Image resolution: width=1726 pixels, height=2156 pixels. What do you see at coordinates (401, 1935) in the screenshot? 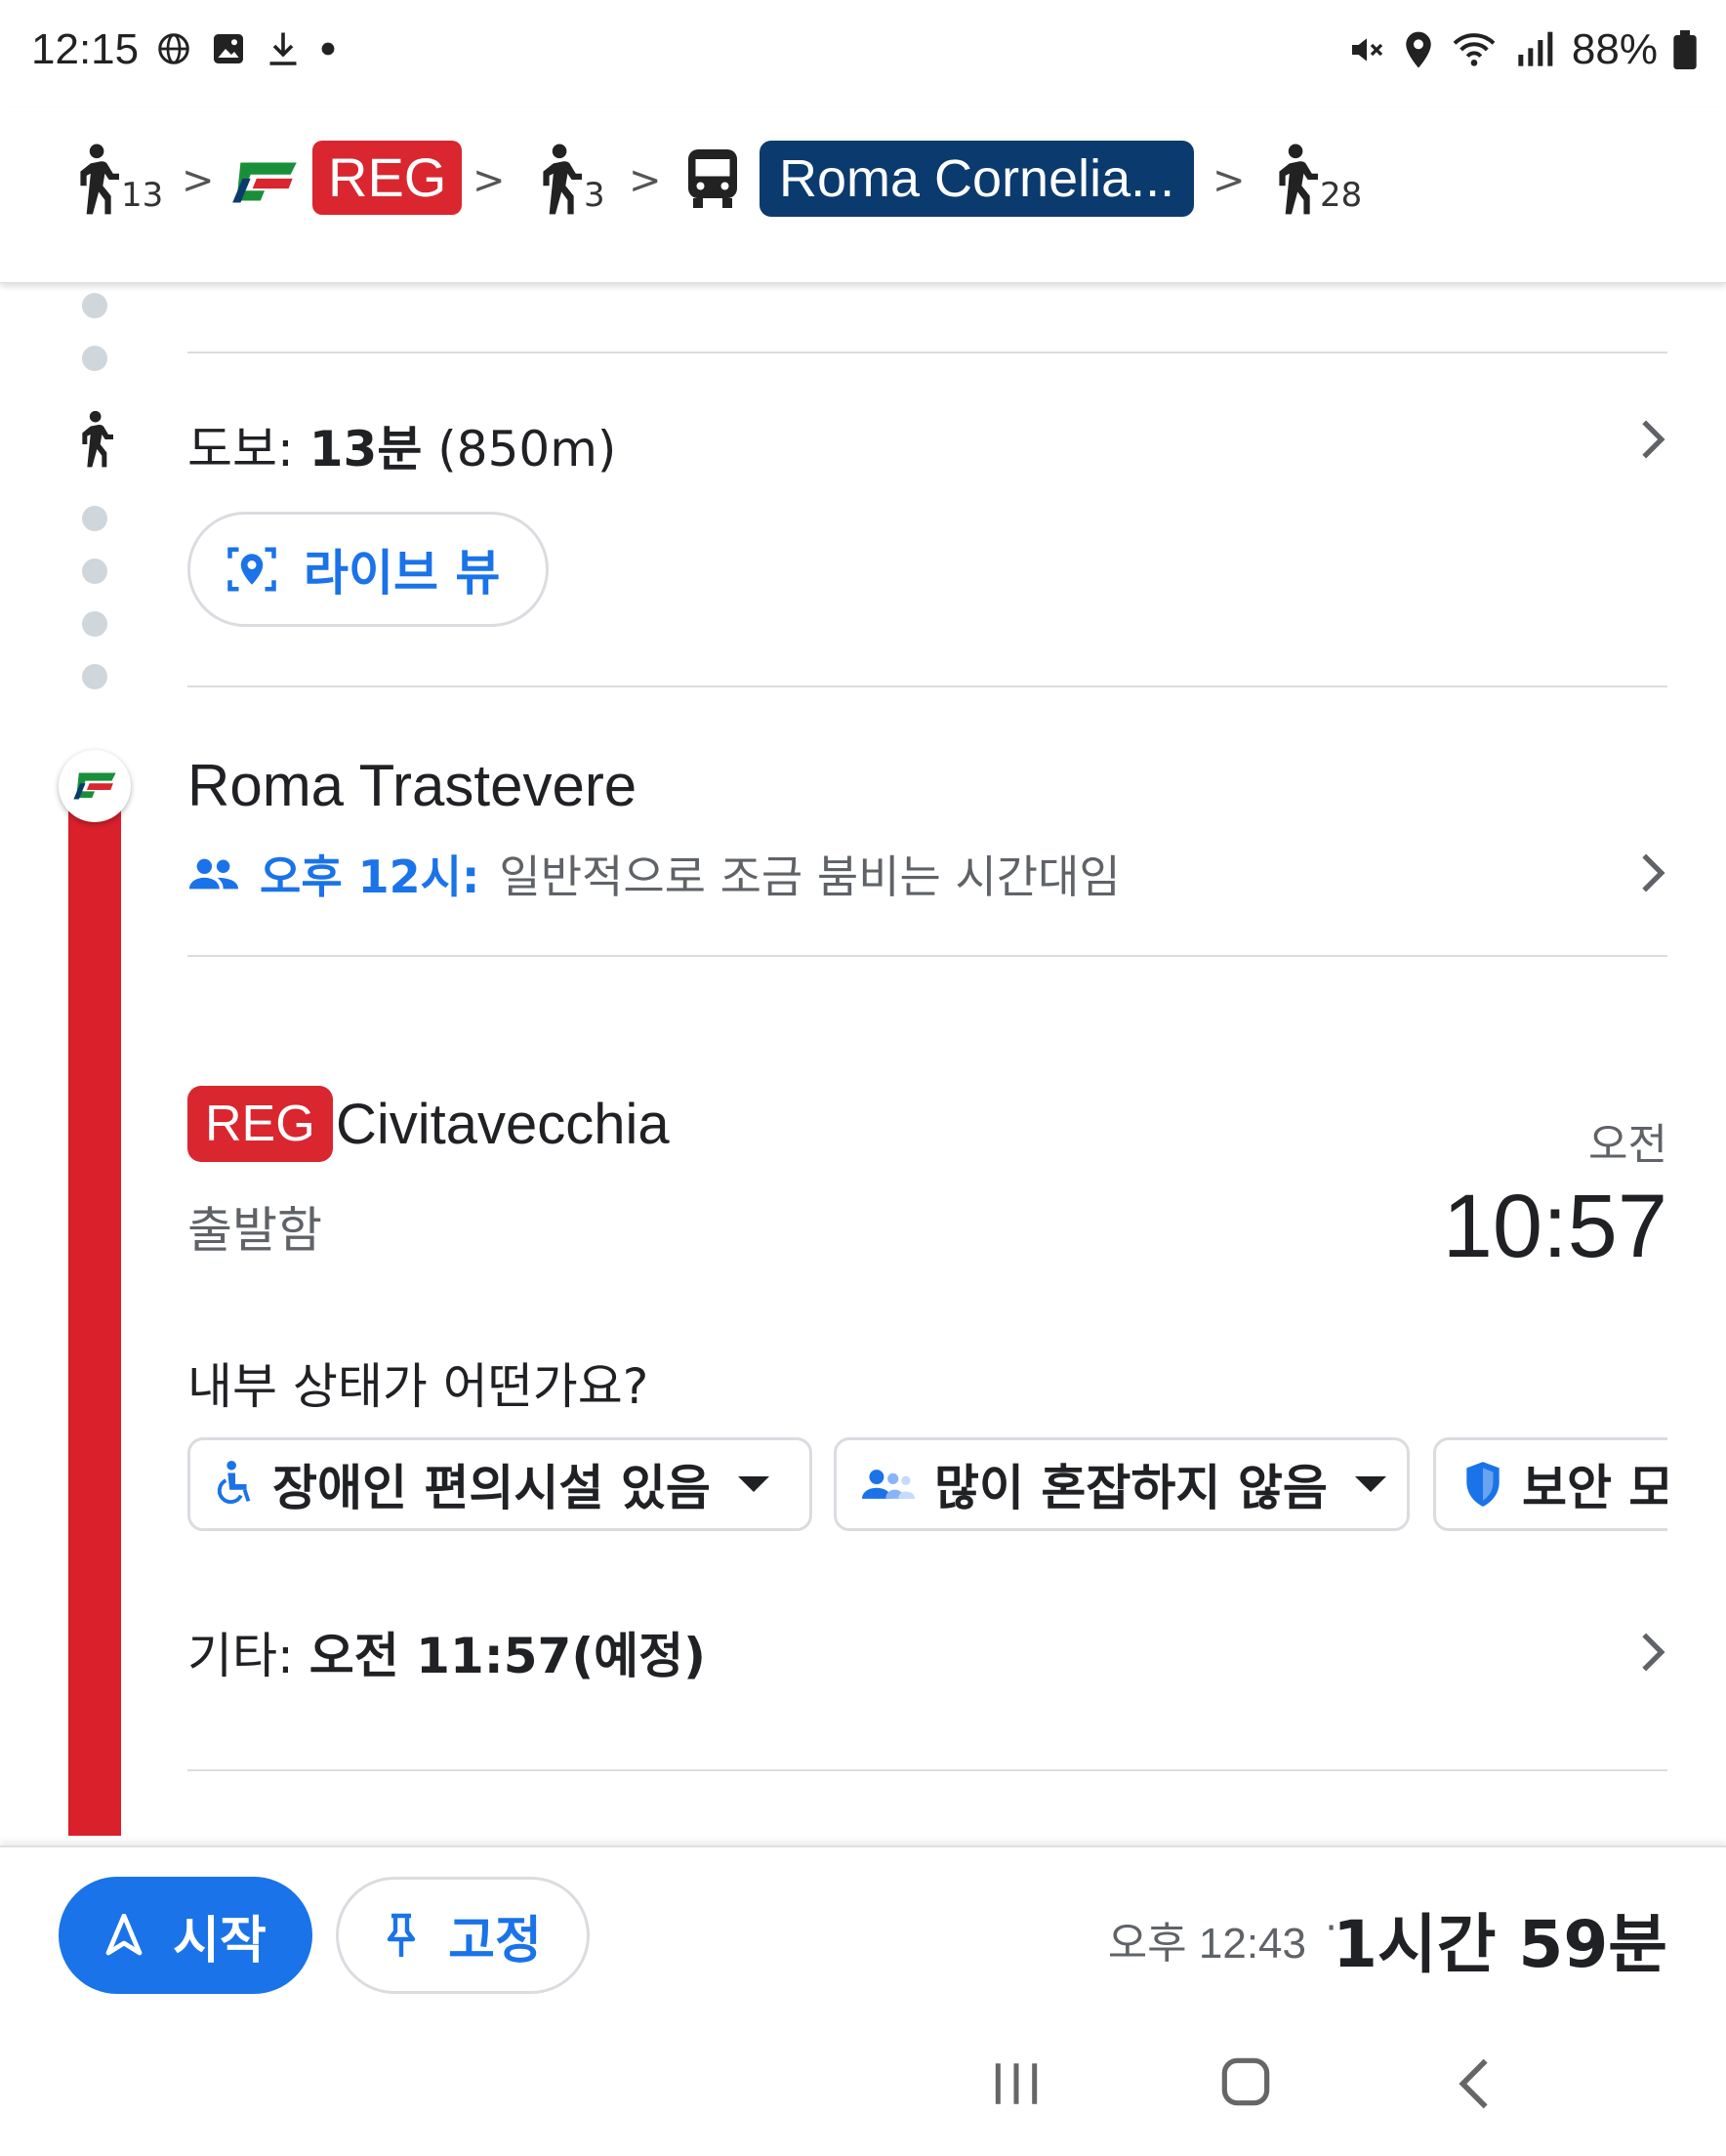
I see `pin-icon` at bounding box center [401, 1935].